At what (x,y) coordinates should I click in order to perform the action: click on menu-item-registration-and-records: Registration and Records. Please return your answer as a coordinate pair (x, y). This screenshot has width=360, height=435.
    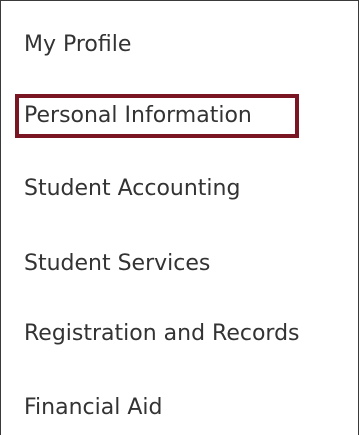
    Looking at the image, I should click on (162, 334).